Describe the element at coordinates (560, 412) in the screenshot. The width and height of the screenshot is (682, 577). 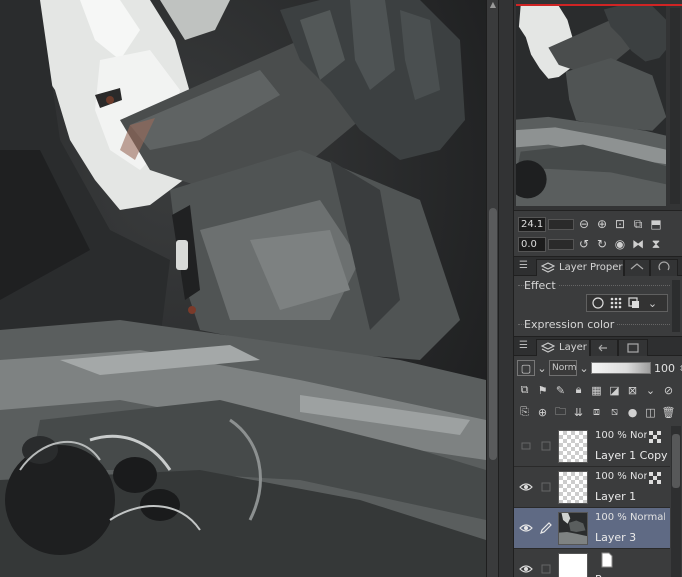
I see `new-folder-icon: 🗀︎` at that location.